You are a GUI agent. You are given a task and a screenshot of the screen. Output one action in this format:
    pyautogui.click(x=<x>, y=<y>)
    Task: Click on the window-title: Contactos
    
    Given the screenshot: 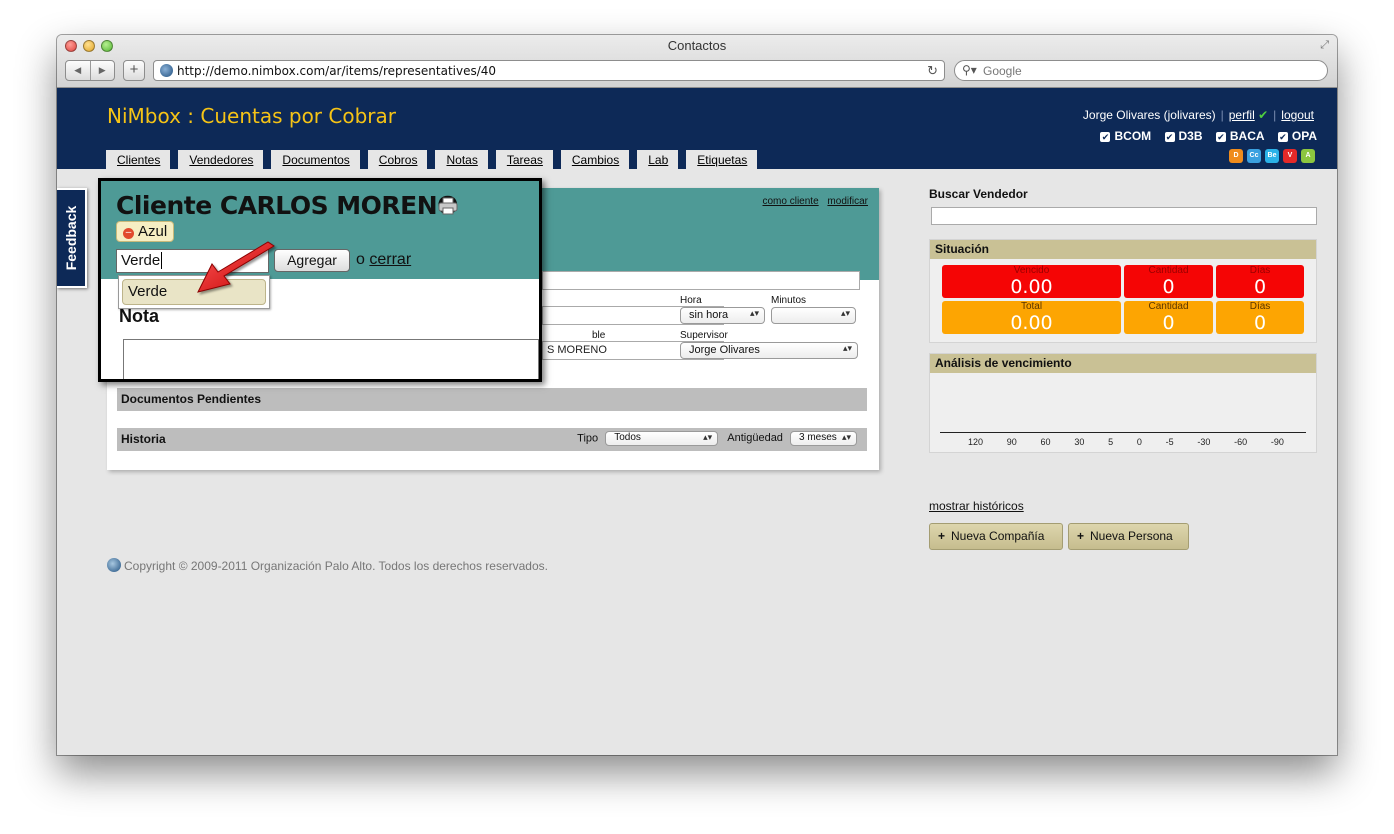 What is the action you would take?
    pyautogui.click(x=697, y=45)
    